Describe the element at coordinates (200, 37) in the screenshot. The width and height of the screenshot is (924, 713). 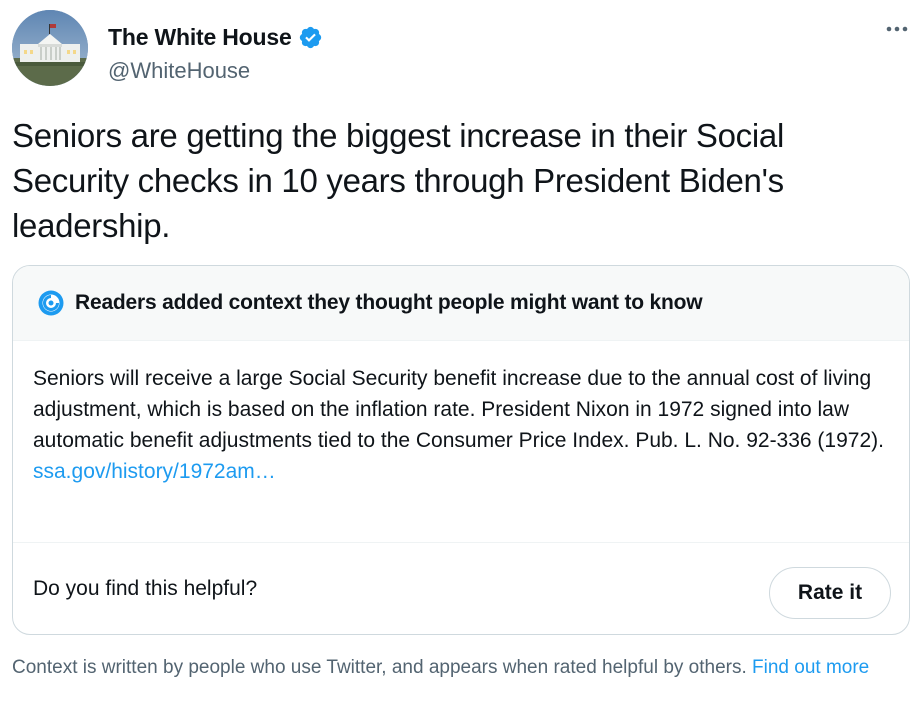
I see `display-name: The White House` at that location.